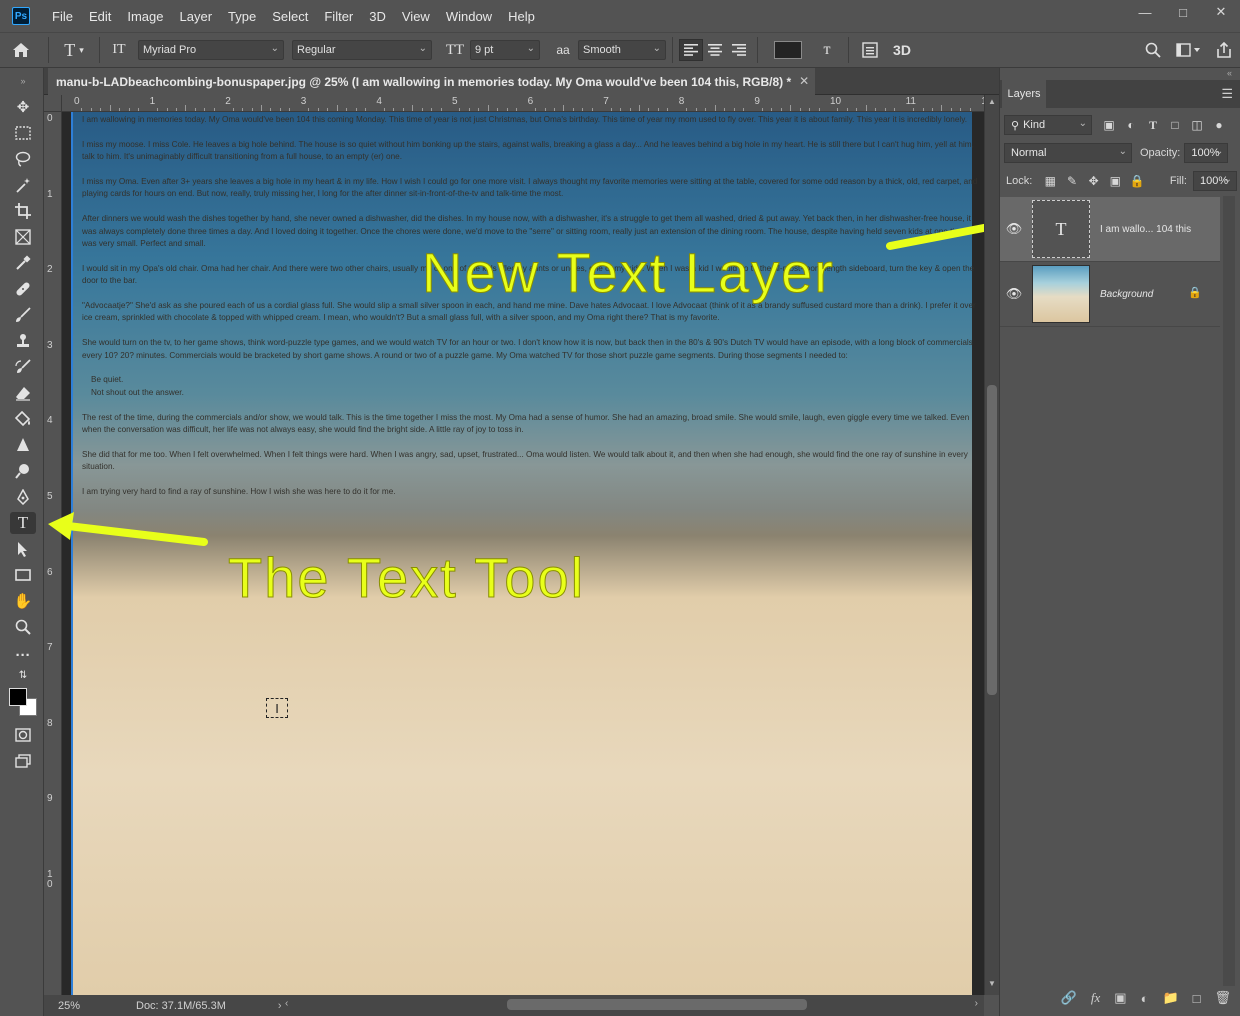 The image size is (1240, 1016). Describe the element at coordinates (1024, 94) in the screenshot. I see `tab-layers: Layers` at that location.